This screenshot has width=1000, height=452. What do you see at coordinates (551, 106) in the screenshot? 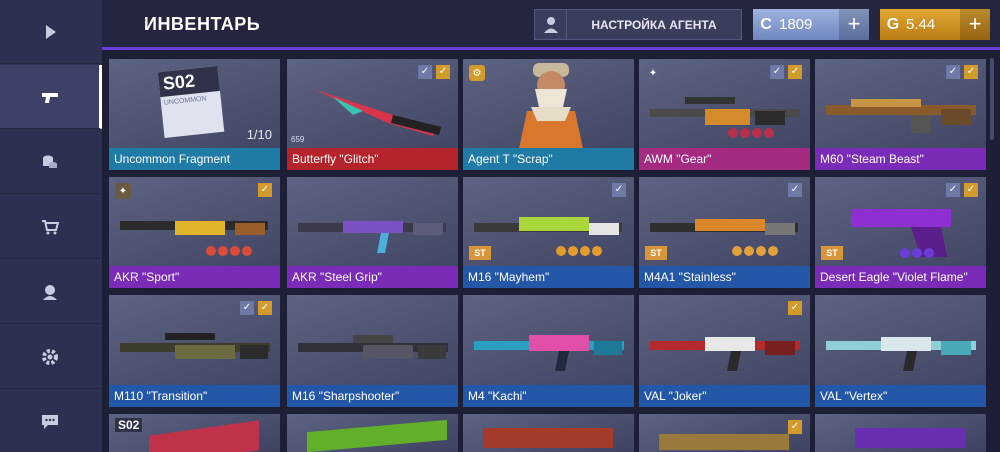
I see `agent-image` at bounding box center [551, 106].